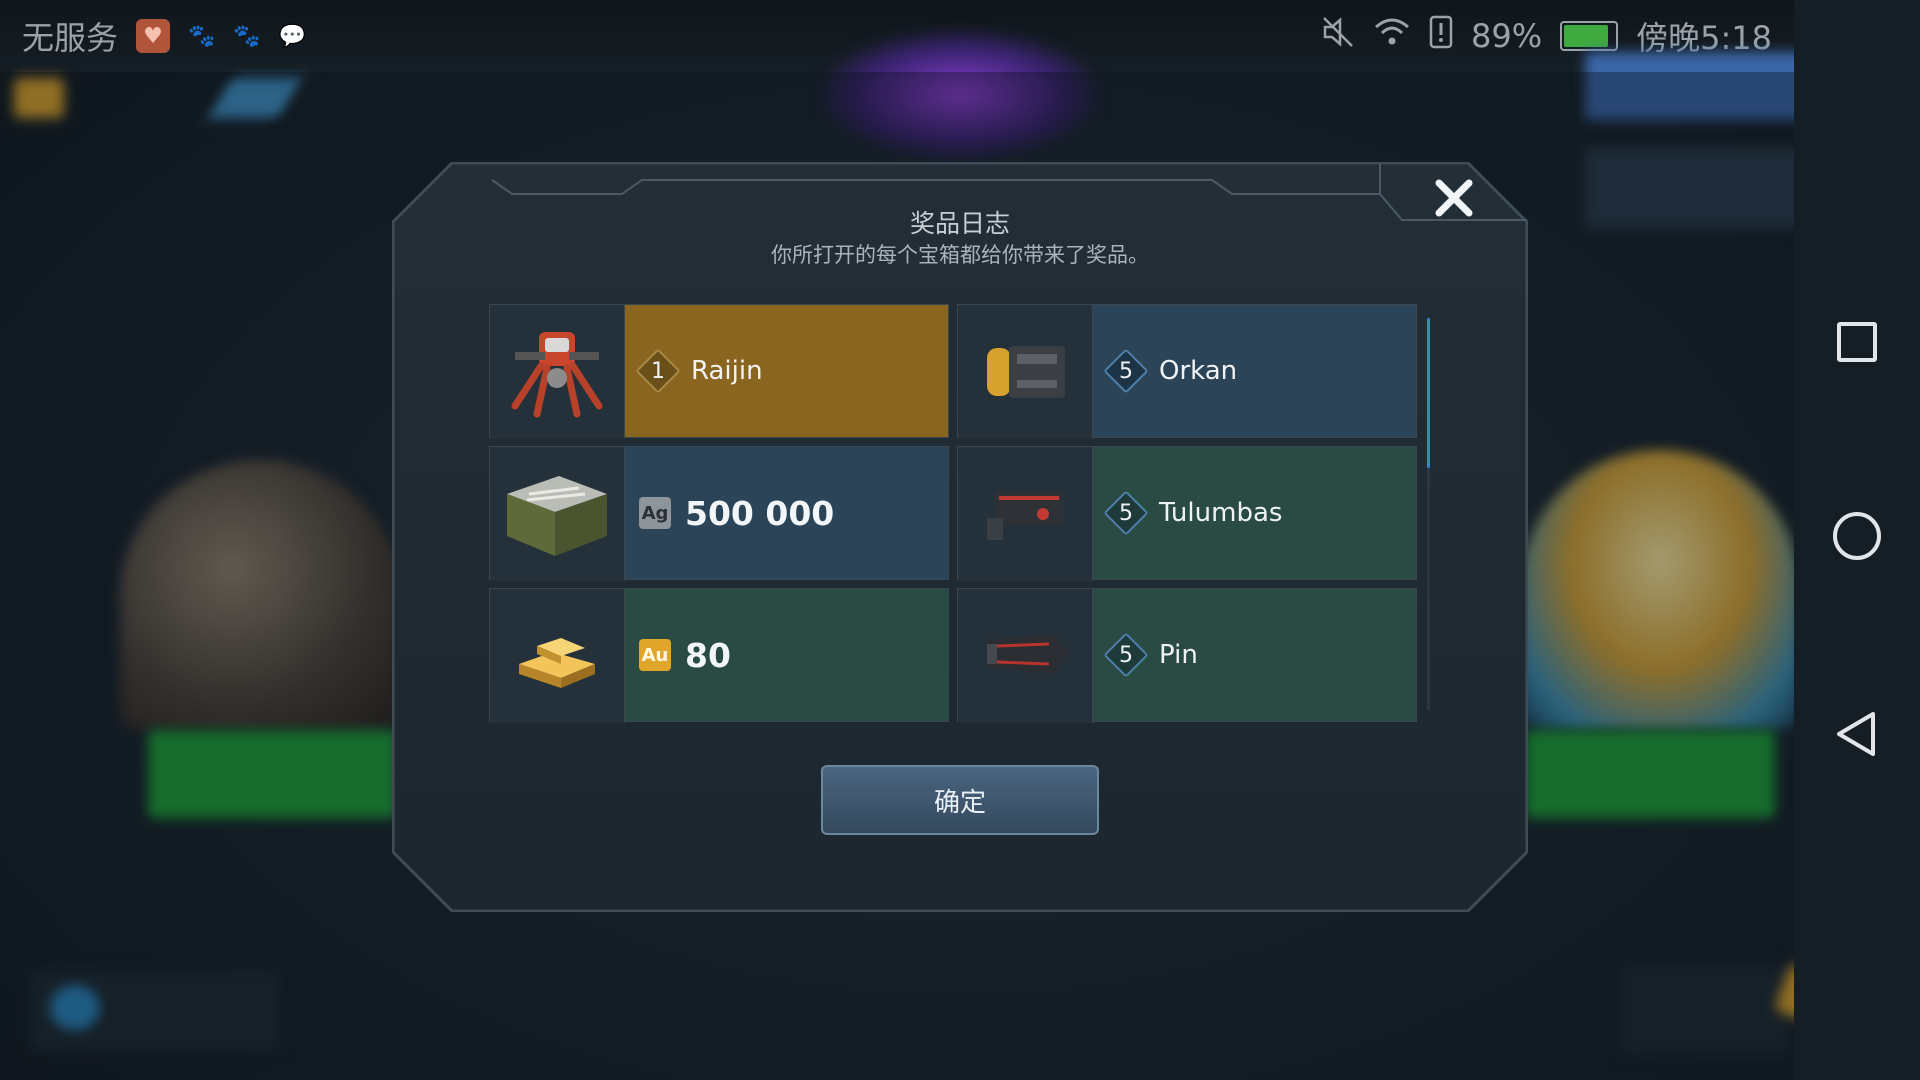  What do you see at coordinates (557, 372) in the screenshot?
I see `robot-icon` at bounding box center [557, 372].